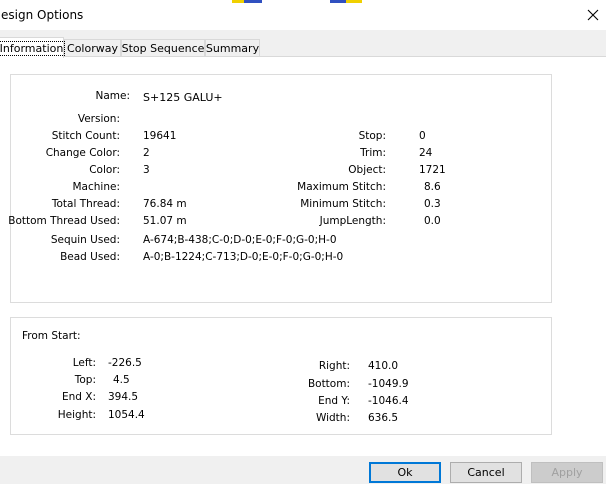  What do you see at coordinates (146, 170) in the screenshot?
I see `color-value: 3` at bounding box center [146, 170].